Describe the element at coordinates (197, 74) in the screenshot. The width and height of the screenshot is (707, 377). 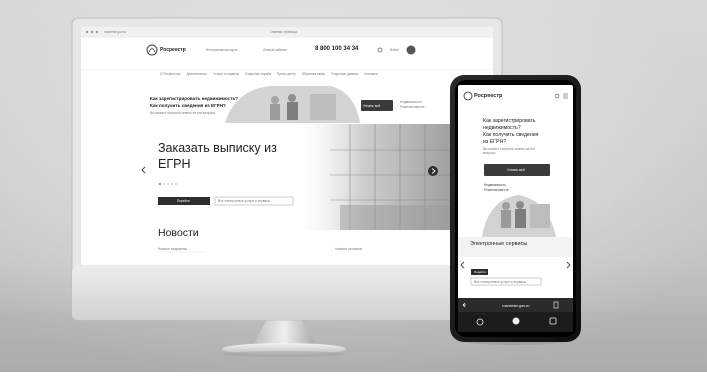
I see `nav-item: Деятельность` at that location.